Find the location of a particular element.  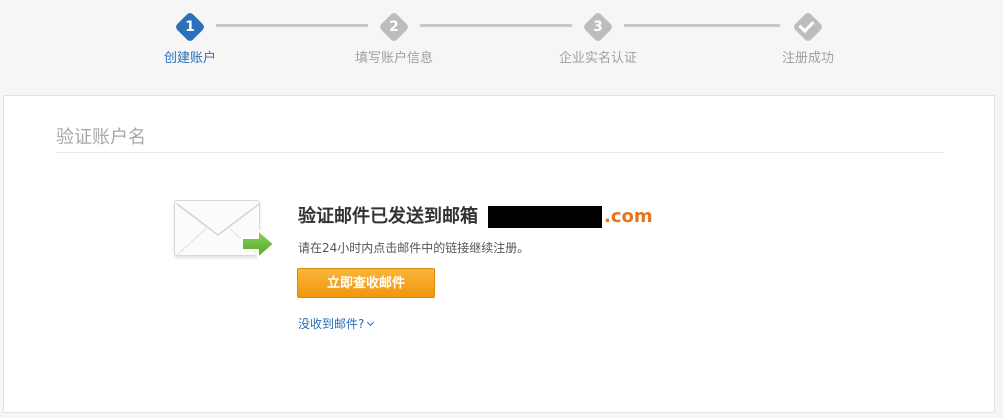

email-sent-message: 验证邮件已发送到邮箱 .com is located at coordinates (475, 215).